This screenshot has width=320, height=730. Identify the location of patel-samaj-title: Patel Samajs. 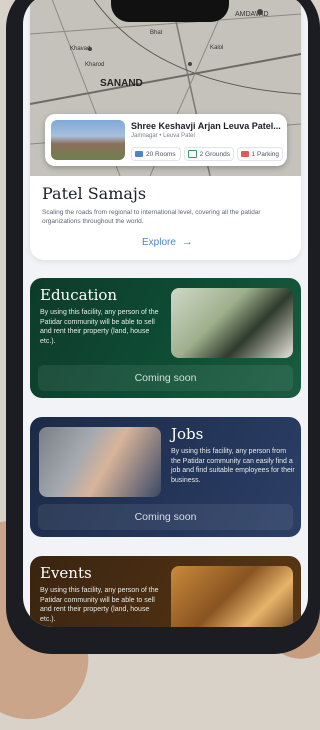
(94, 193).